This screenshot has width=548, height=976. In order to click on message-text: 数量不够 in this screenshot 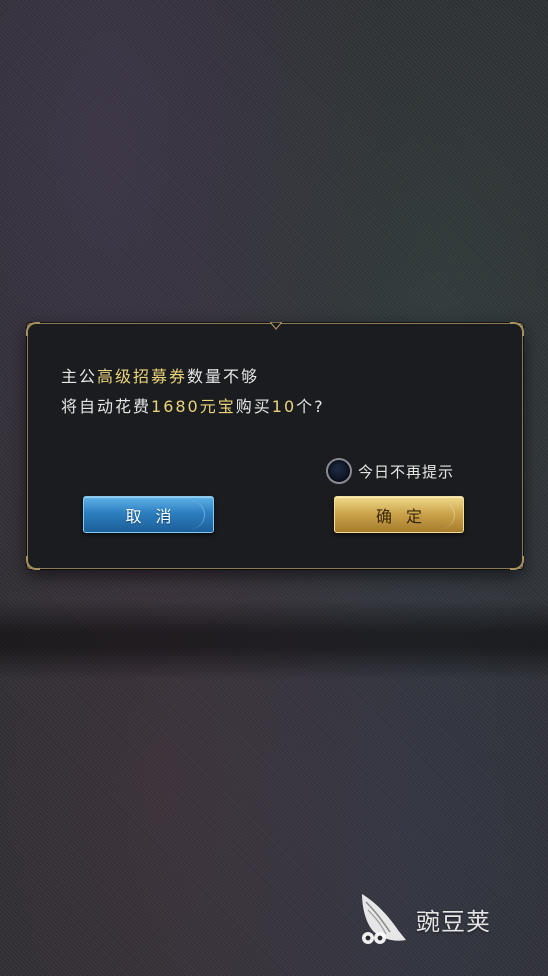, I will do `click(223, 376)`.